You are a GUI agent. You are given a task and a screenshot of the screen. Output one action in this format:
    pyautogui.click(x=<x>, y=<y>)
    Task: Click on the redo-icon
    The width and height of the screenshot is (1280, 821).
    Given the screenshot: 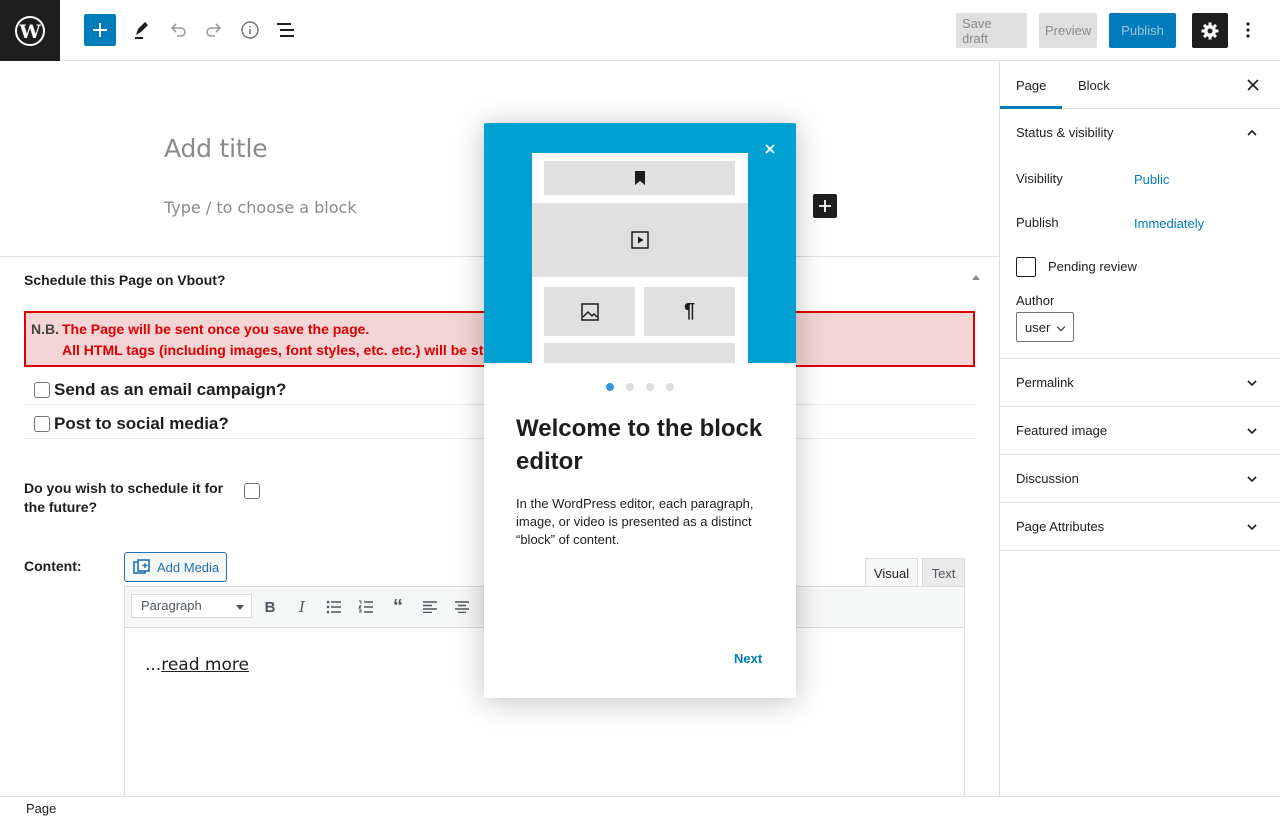 What is the action you would take?
    pyautogui.click(x=214, y=30)
    